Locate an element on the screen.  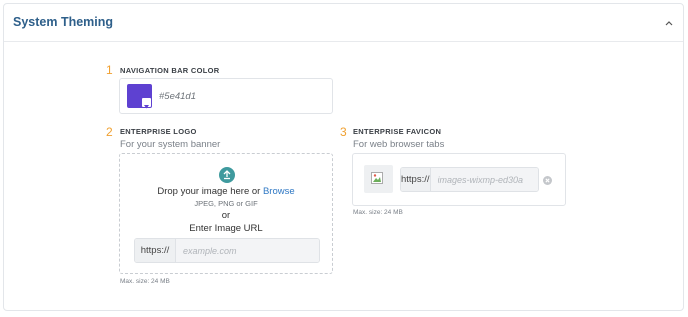
chevron-up-icon is located at coordinates (669, 23).